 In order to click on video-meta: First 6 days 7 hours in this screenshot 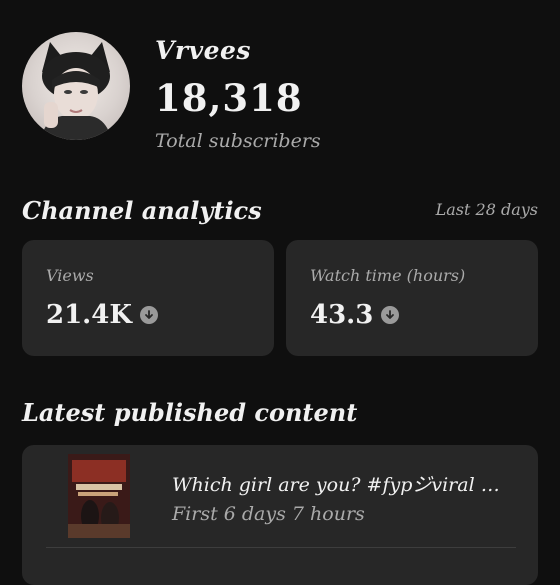, I will do `click(268, 514)`.